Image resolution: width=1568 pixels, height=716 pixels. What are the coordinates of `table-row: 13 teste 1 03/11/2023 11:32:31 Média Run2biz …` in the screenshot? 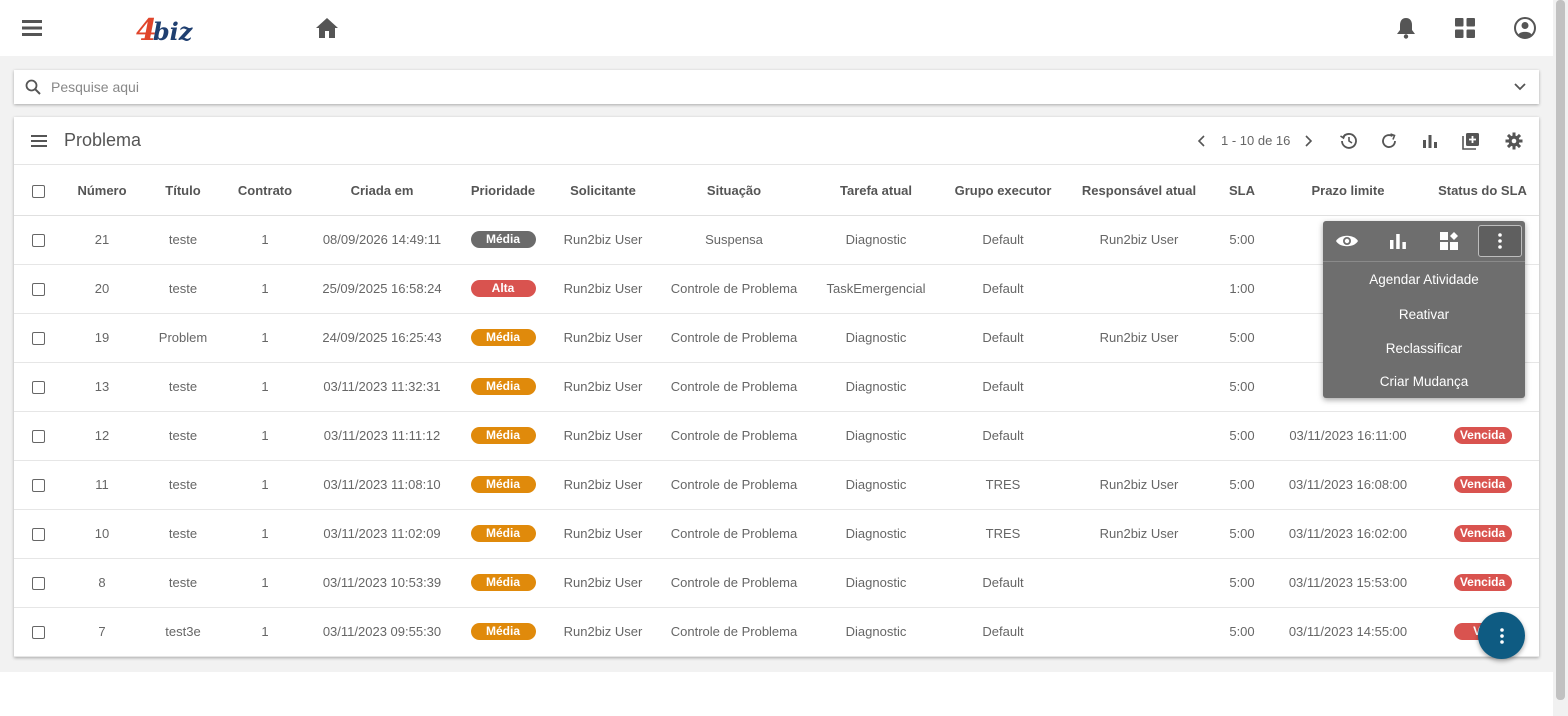 It's located at (776, 387).